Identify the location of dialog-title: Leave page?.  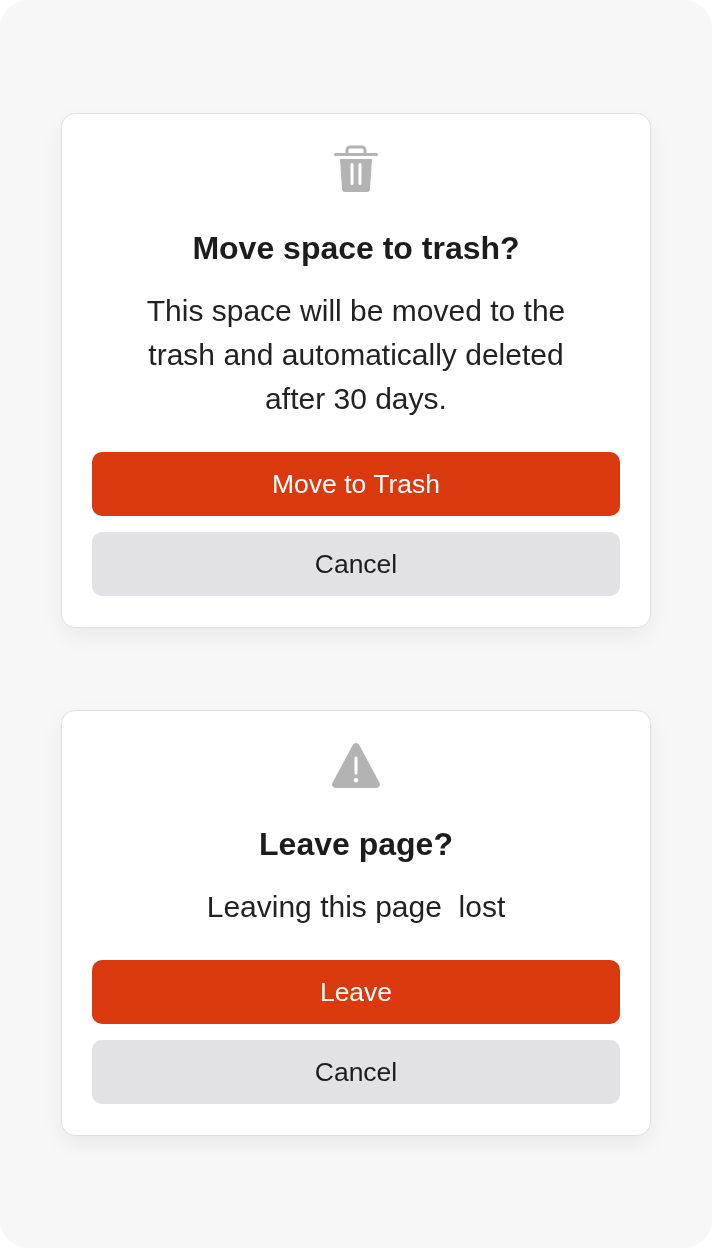
(356, 844).